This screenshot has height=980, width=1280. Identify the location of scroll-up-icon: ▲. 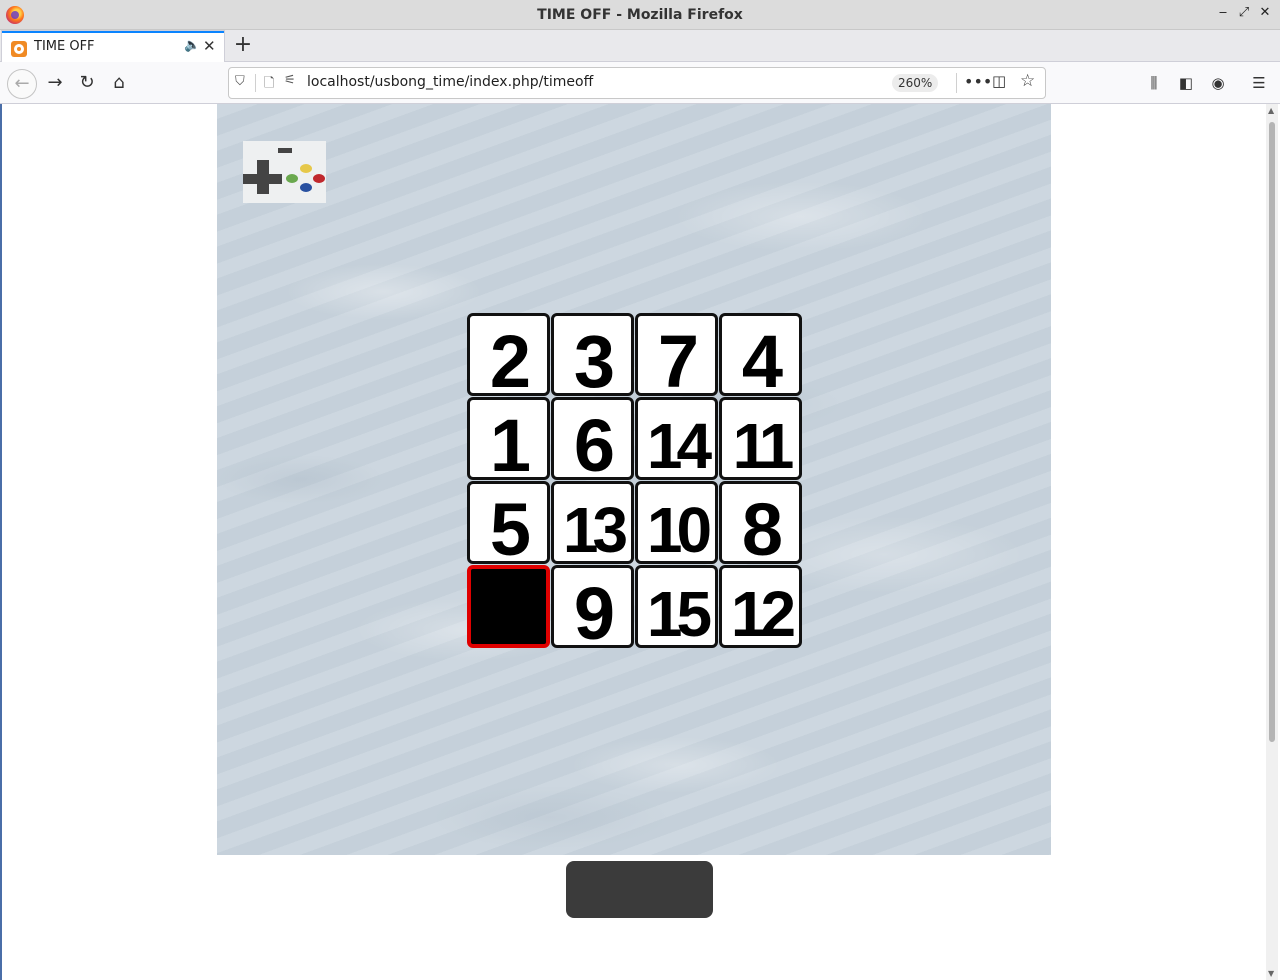
(1271, 110).